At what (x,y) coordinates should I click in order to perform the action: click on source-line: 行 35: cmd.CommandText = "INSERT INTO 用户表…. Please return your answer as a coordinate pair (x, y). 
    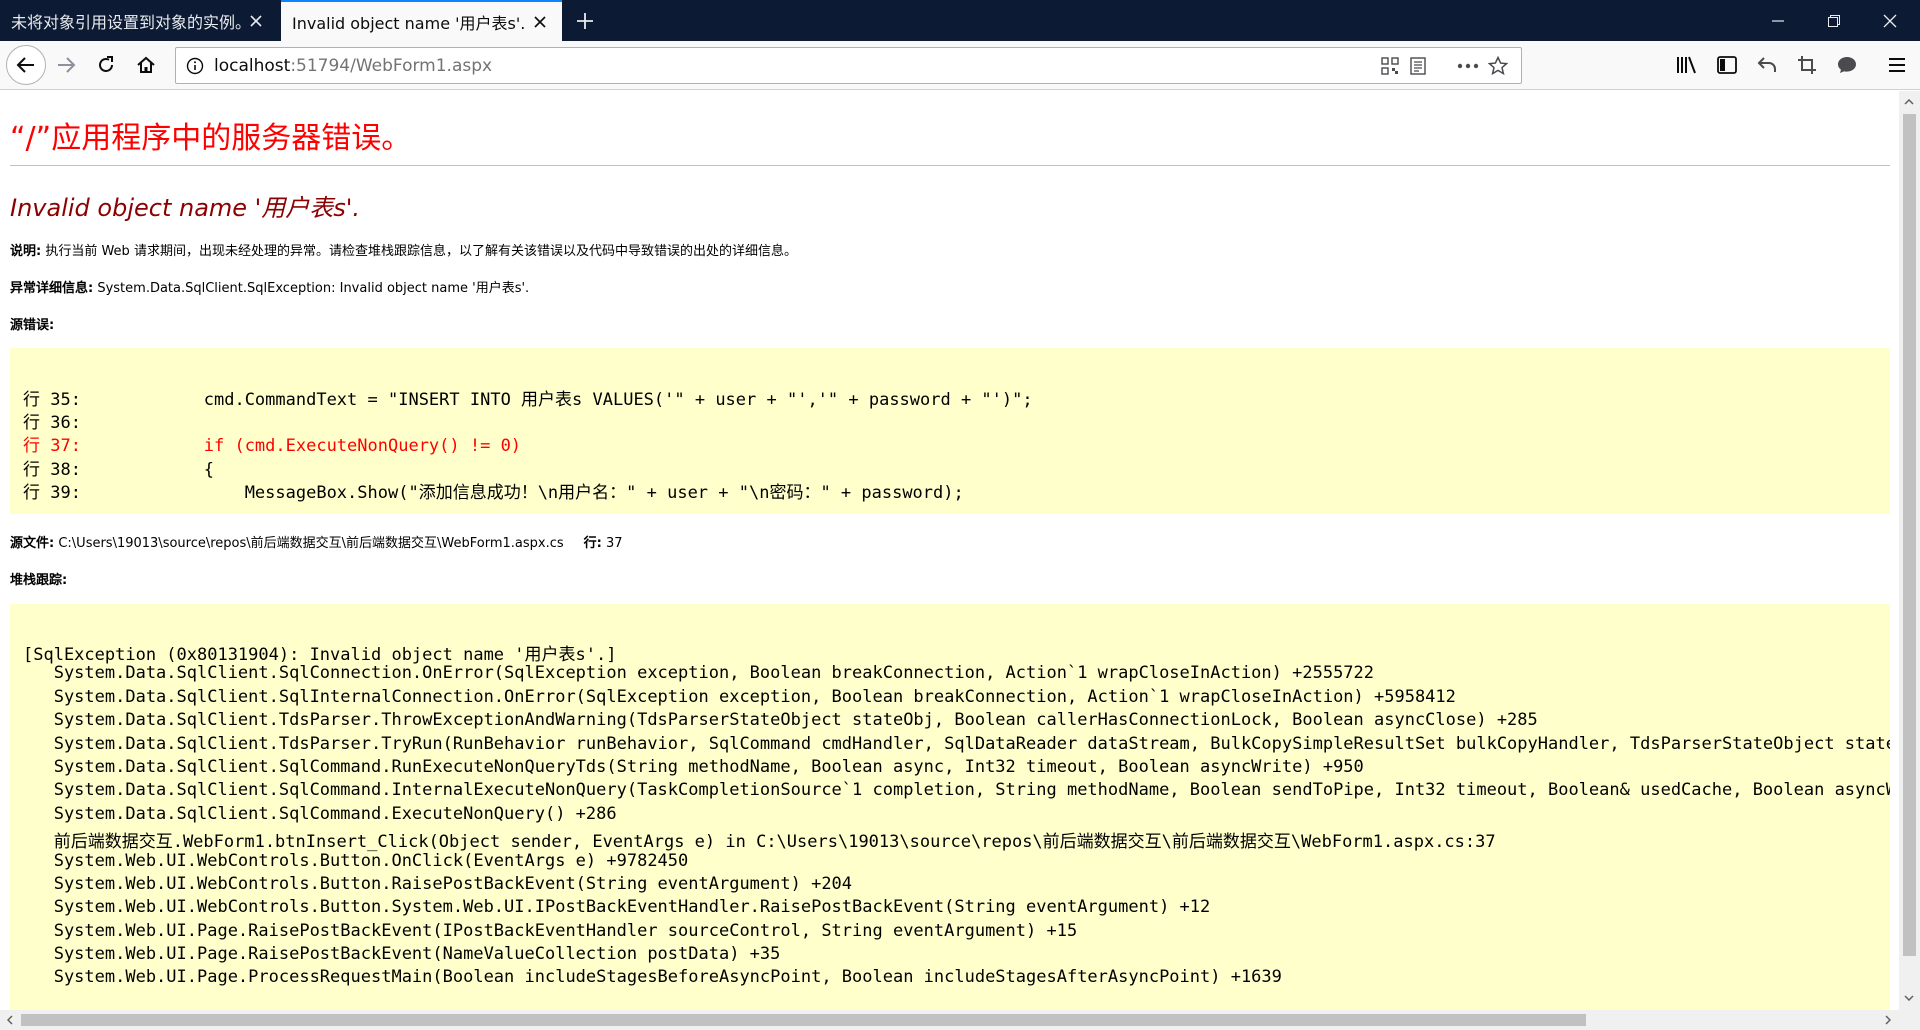
    Looking at the image, I should click on (528, 400).